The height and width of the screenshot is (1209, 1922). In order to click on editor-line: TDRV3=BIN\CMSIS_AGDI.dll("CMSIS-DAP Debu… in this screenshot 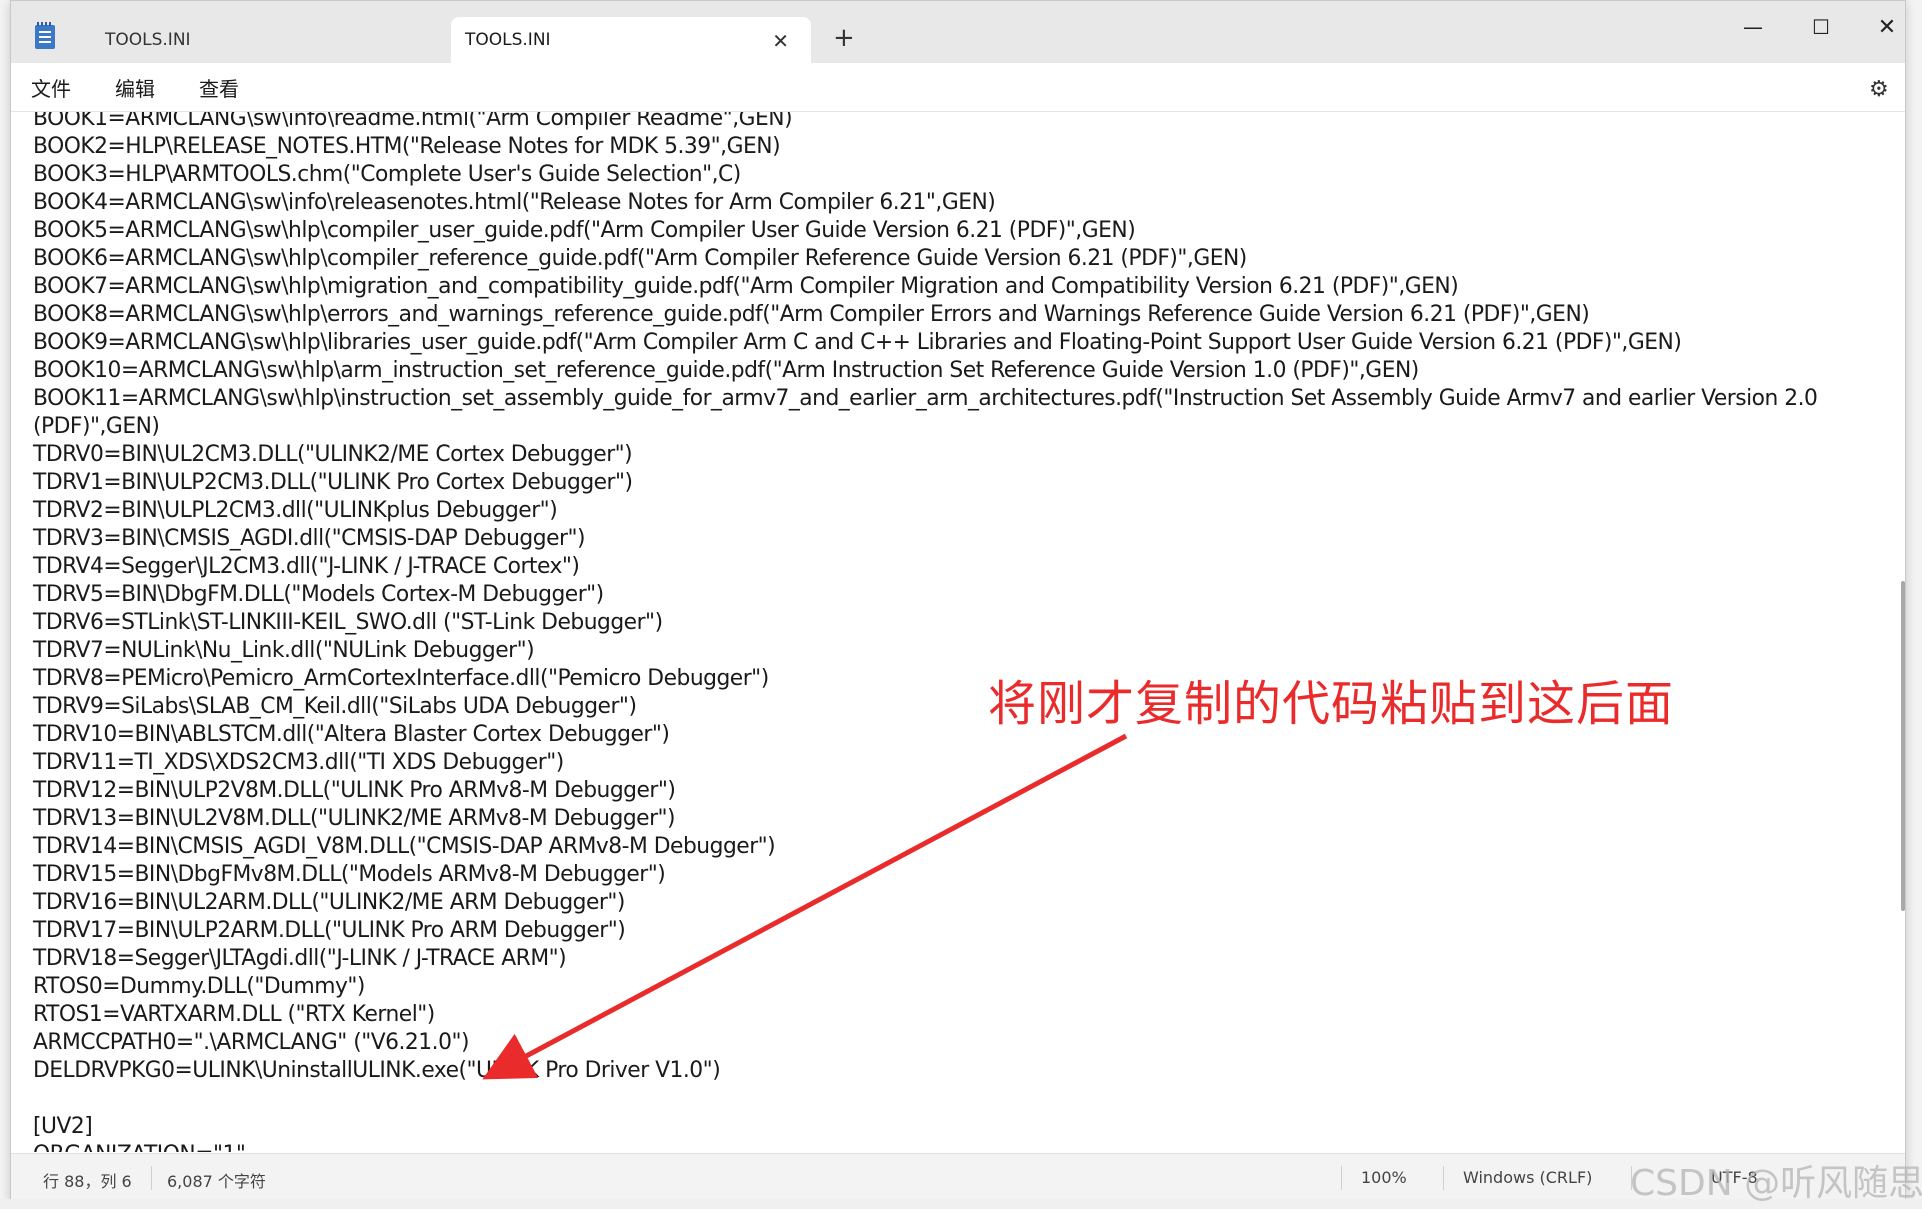, I will do `click(309, 538)`.